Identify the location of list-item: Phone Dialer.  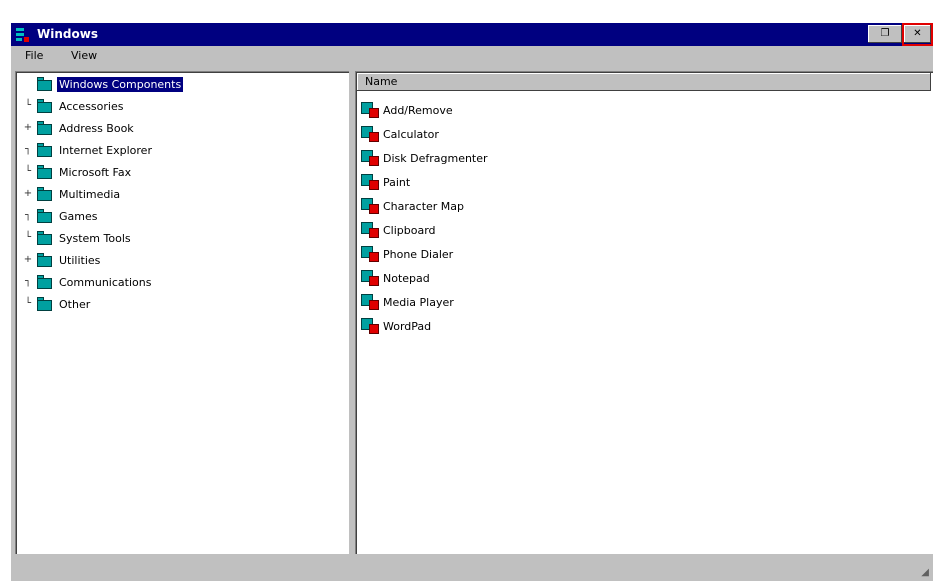
(407, 254).